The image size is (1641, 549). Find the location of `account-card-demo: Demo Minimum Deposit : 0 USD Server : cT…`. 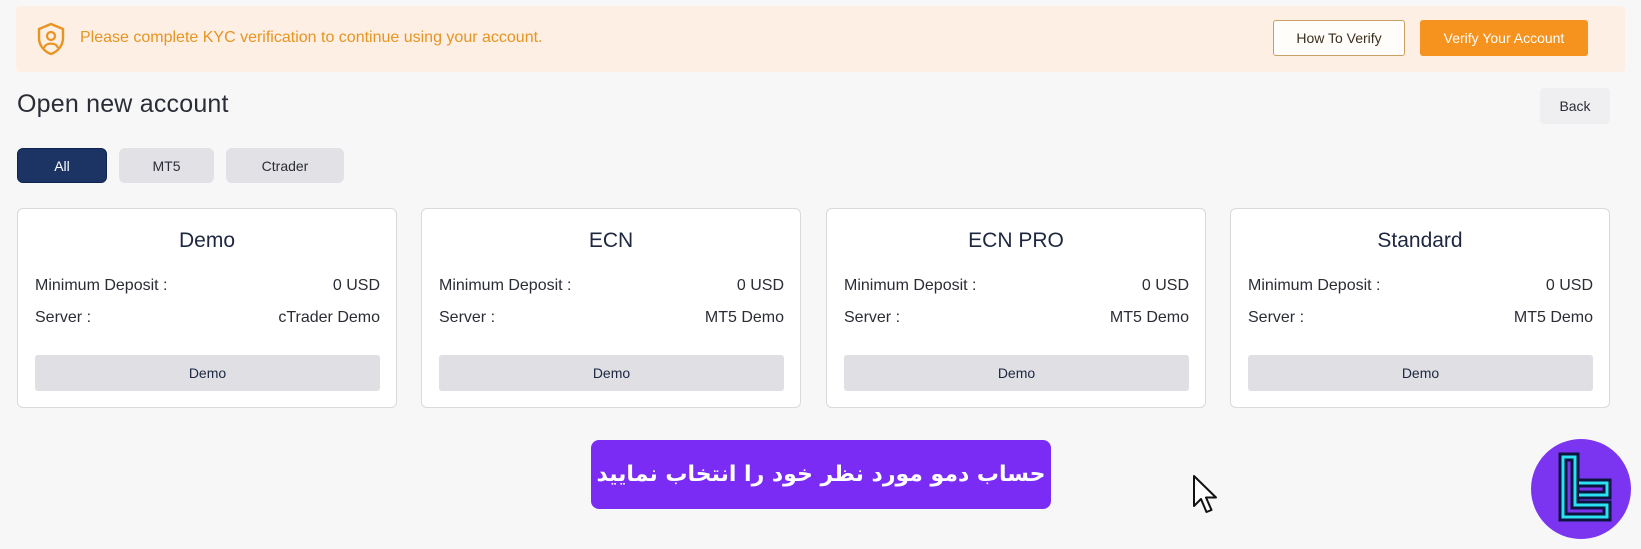

account-card-demo: Demo Minimum Deposit : 0 USD Server : cT… is located at coordinates (207, 308).